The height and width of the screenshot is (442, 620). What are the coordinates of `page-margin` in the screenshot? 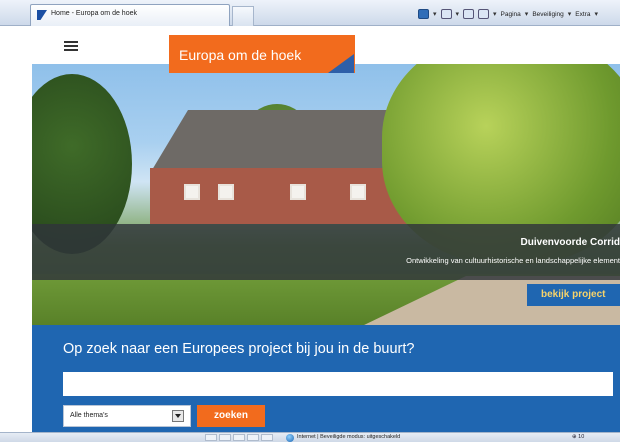 It's located at (16, 248).